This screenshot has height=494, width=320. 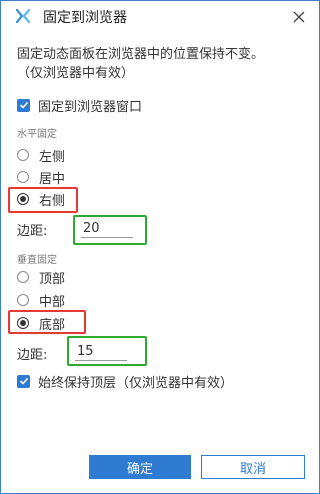 I want to click on radio-vertical-middle: 中部, so click(x=41, y=300).